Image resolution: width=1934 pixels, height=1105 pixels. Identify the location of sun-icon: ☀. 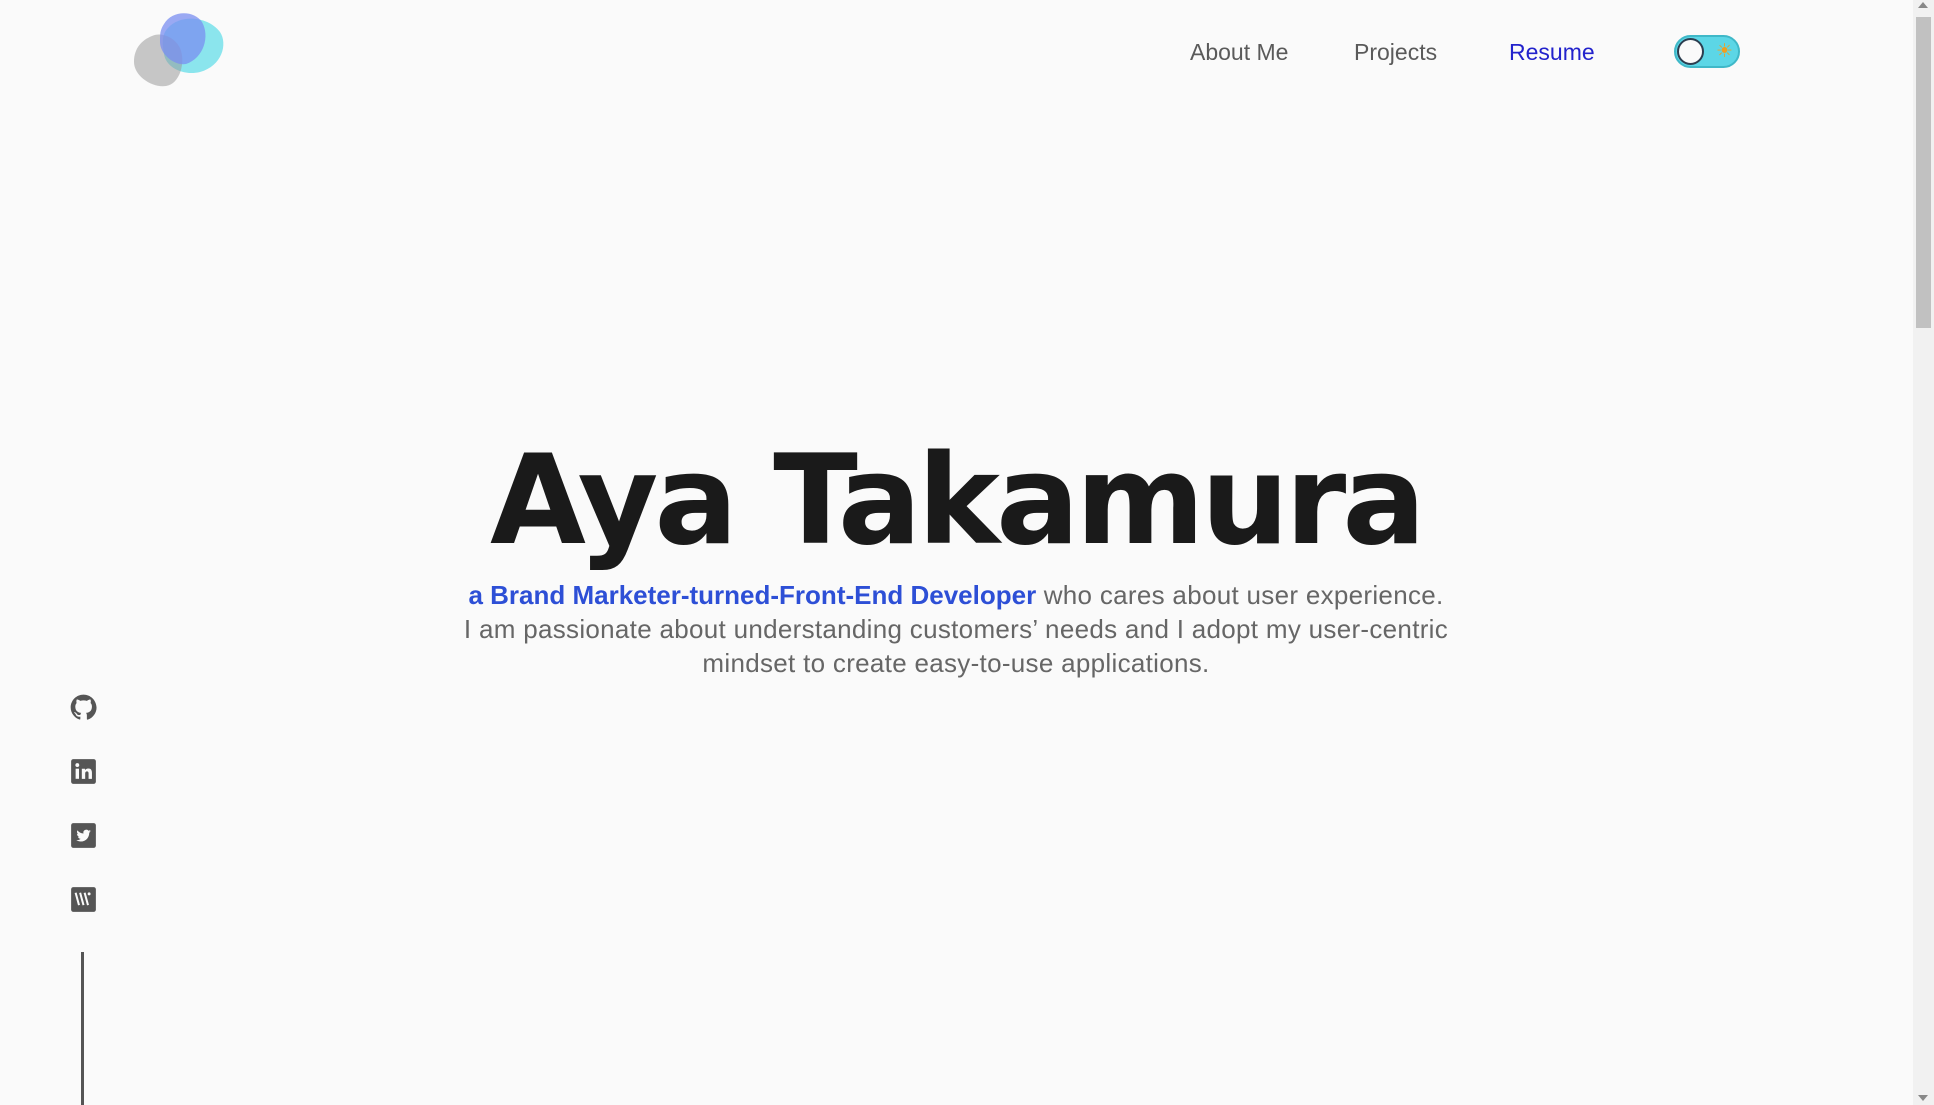
(1724, 51).